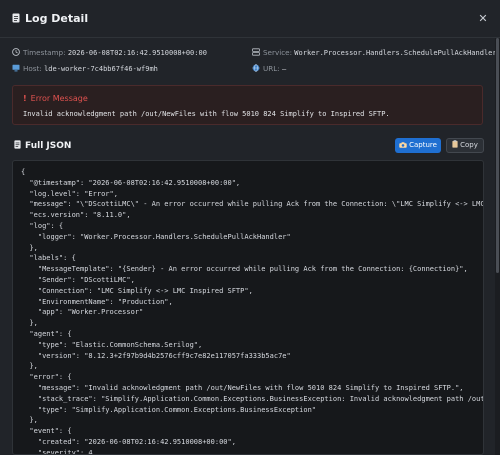 This screenshot has height=455, width=500. Describe the element at coordinates (78, 279) in the screenshot. I see `json-line: "Sender": "DScottiLMC",` at that location.